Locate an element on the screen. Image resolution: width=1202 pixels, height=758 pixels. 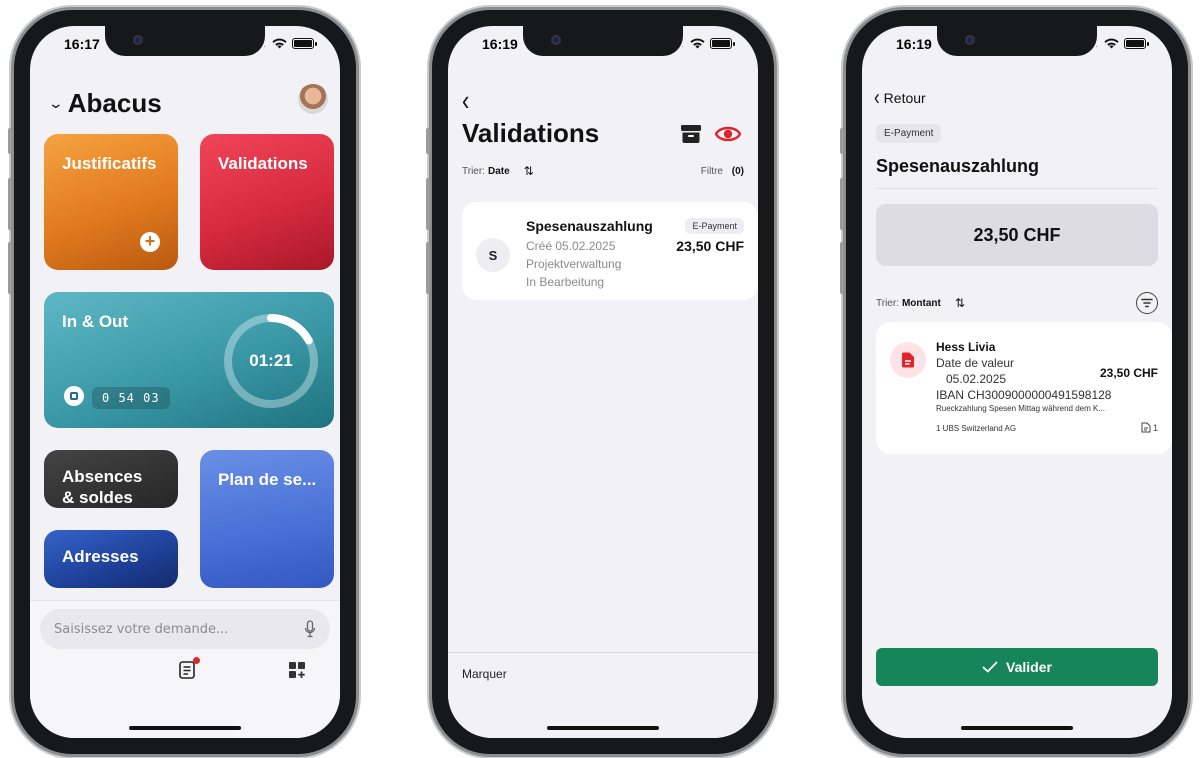
tile-justificatifs: Justificatifs + is located at coordinates (111, 202).